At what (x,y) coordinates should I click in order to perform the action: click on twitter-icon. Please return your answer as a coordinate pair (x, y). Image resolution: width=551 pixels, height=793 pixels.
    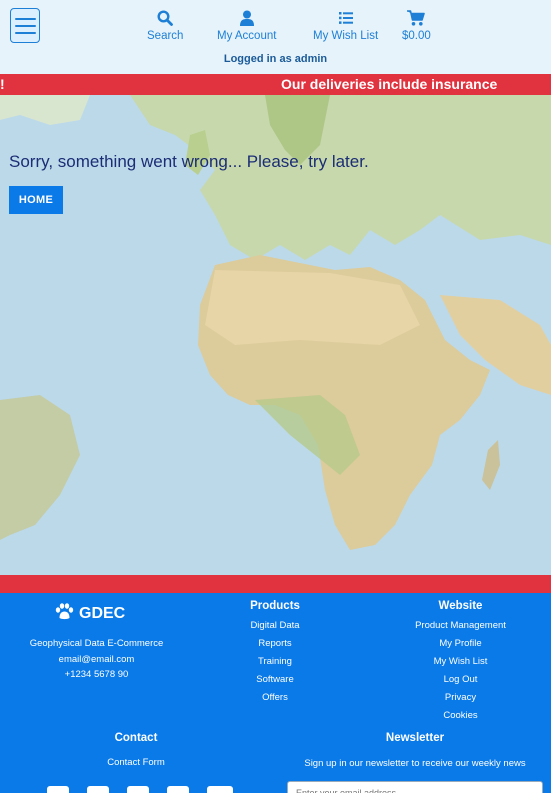
    Looking at the image, I should click on (138, 789).